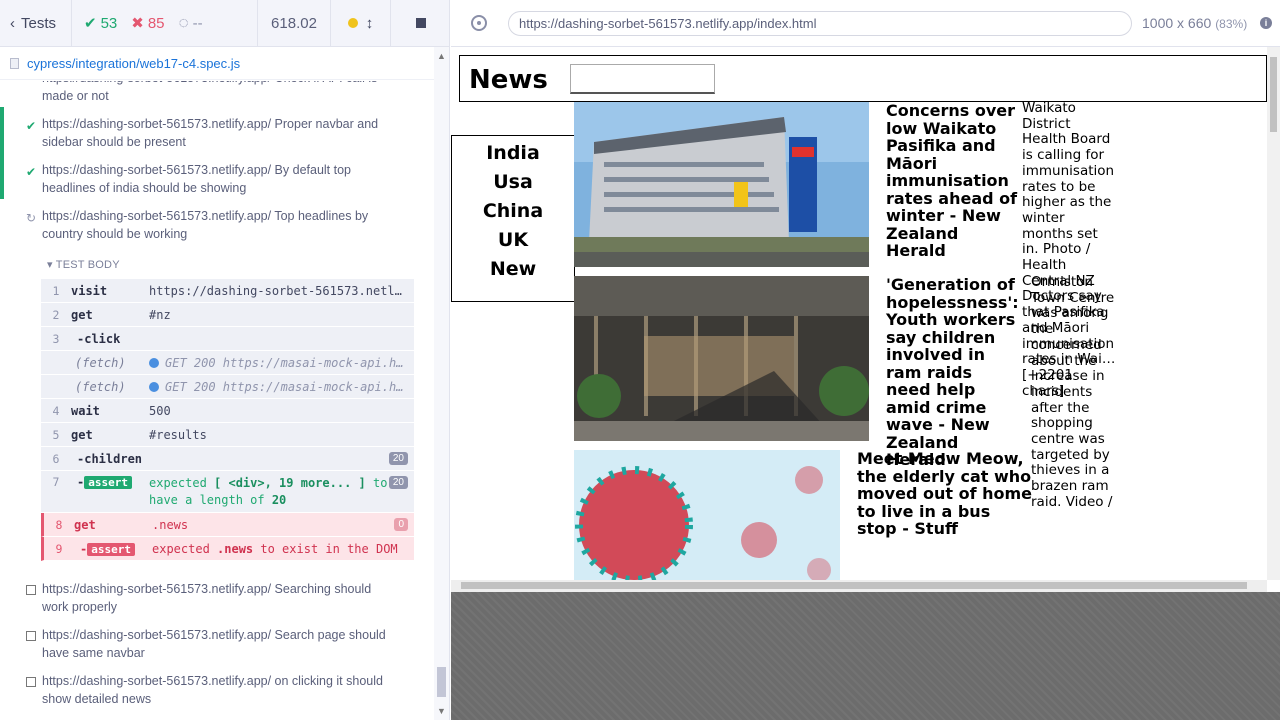 The width and height of the screenshot is (1280, 720). Describe the element at coordinates (707, 515) in the screenshot. I see `article-image-virus` at that location.